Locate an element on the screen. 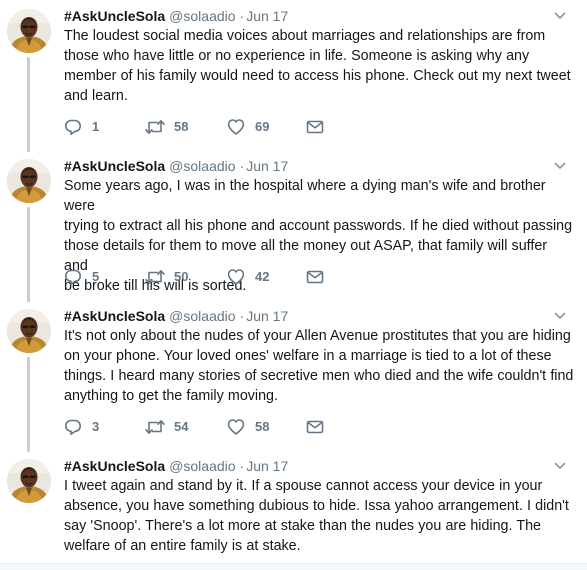 The width and height of the screenshot is (587, 570). reply-button: 1 is located at coordinates (89, 127).